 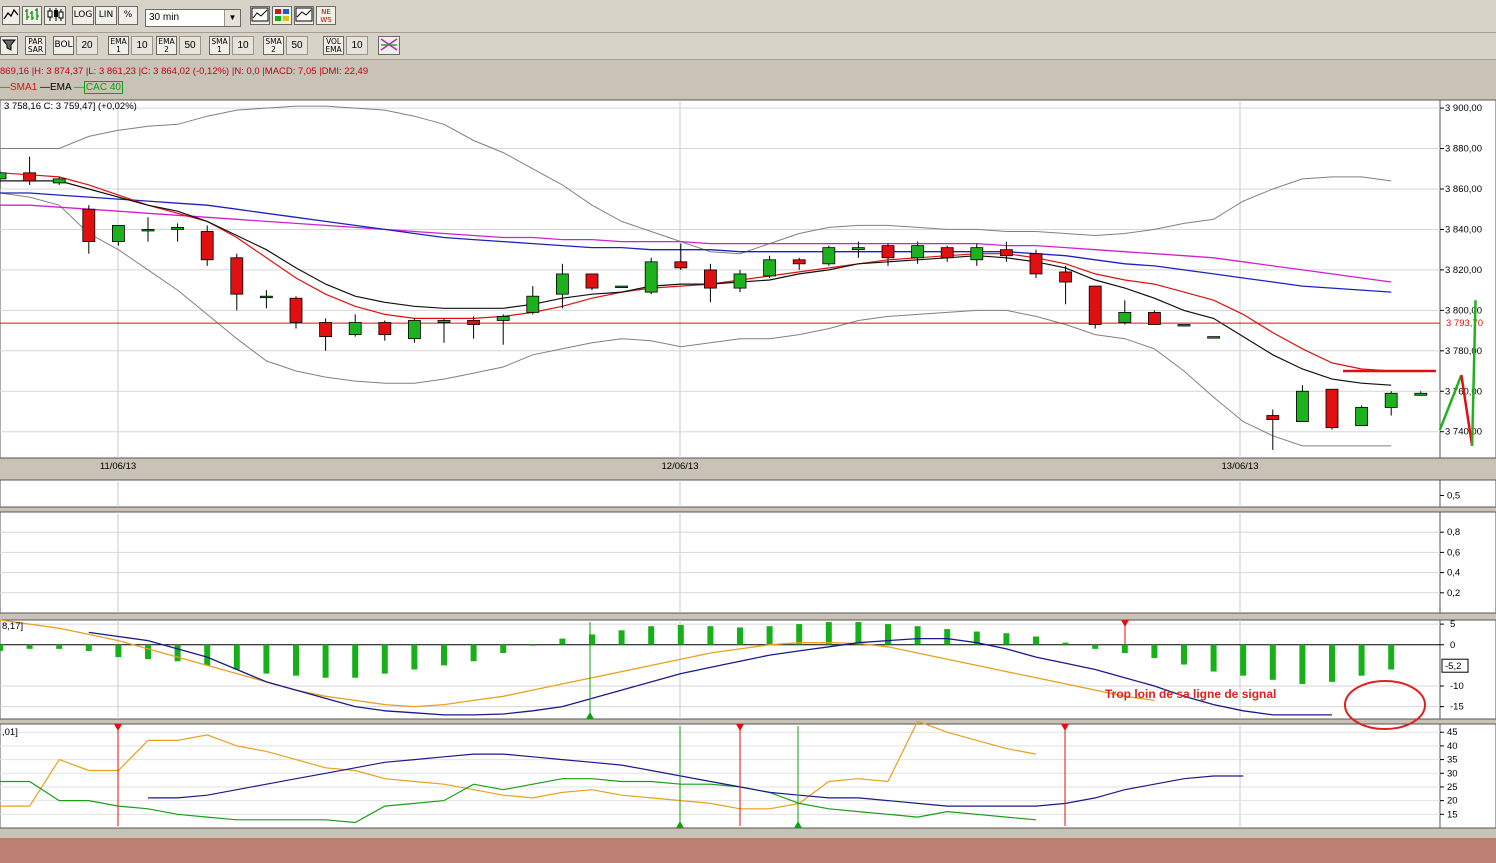 I want to click on bol-period: 20, so click(x=87, y=45).